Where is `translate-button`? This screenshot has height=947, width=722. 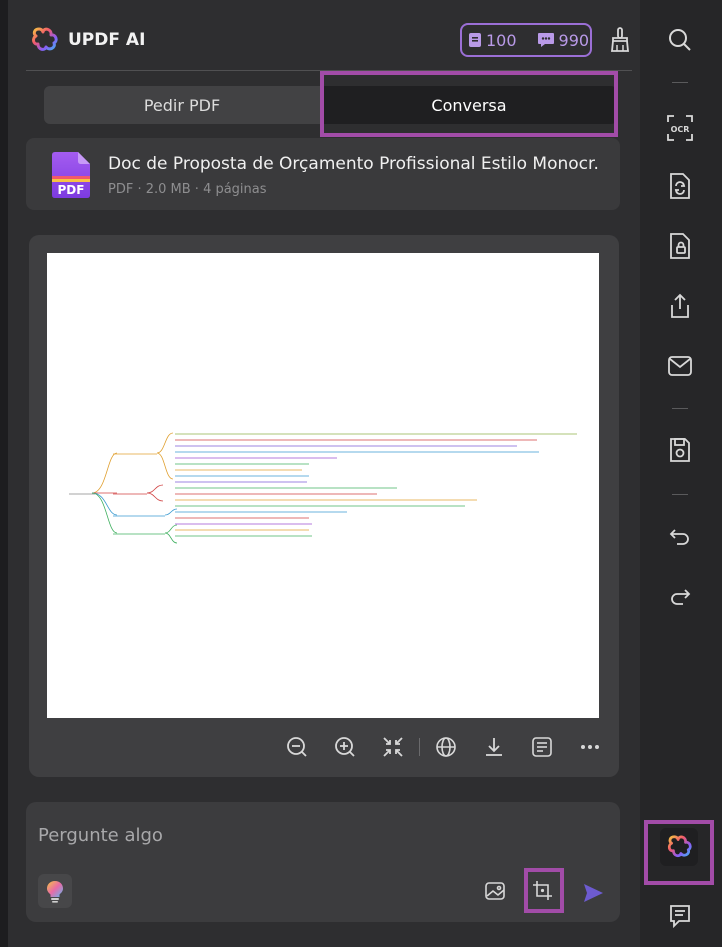
translate-button is located at coordinates (446, 747).